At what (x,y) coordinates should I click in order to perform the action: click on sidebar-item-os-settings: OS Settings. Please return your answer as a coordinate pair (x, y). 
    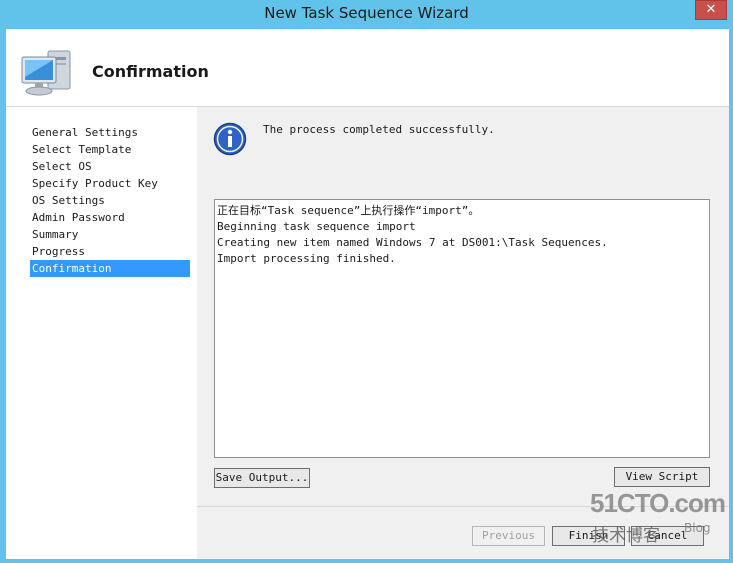
    Looking at the image, I should click on (110, 200).